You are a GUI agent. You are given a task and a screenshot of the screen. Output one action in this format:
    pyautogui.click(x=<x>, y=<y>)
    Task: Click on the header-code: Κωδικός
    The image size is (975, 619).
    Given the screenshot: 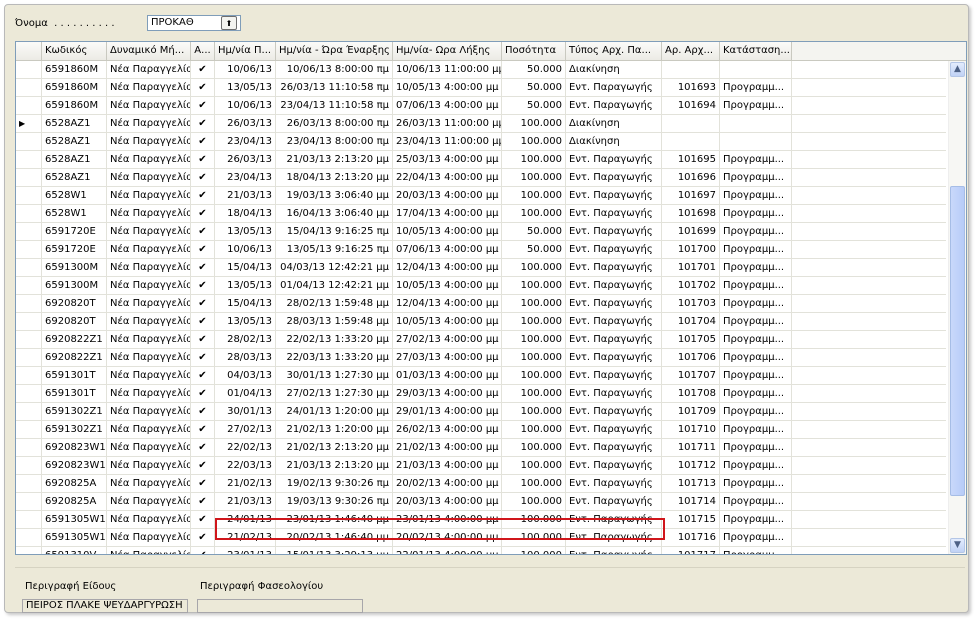 What is the action you would take?
    pyautogui.click(x=74, y=51)
    